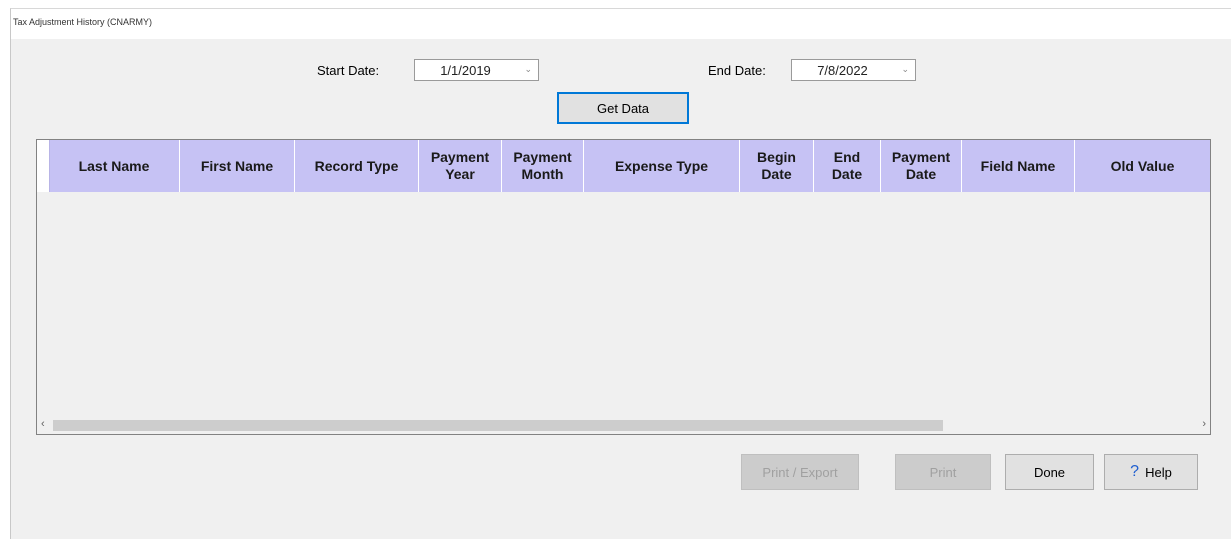 Image resolution: width=1231 pixels, height=539 pixels. I want to click on column-header: Record Type, so click(357, 166).